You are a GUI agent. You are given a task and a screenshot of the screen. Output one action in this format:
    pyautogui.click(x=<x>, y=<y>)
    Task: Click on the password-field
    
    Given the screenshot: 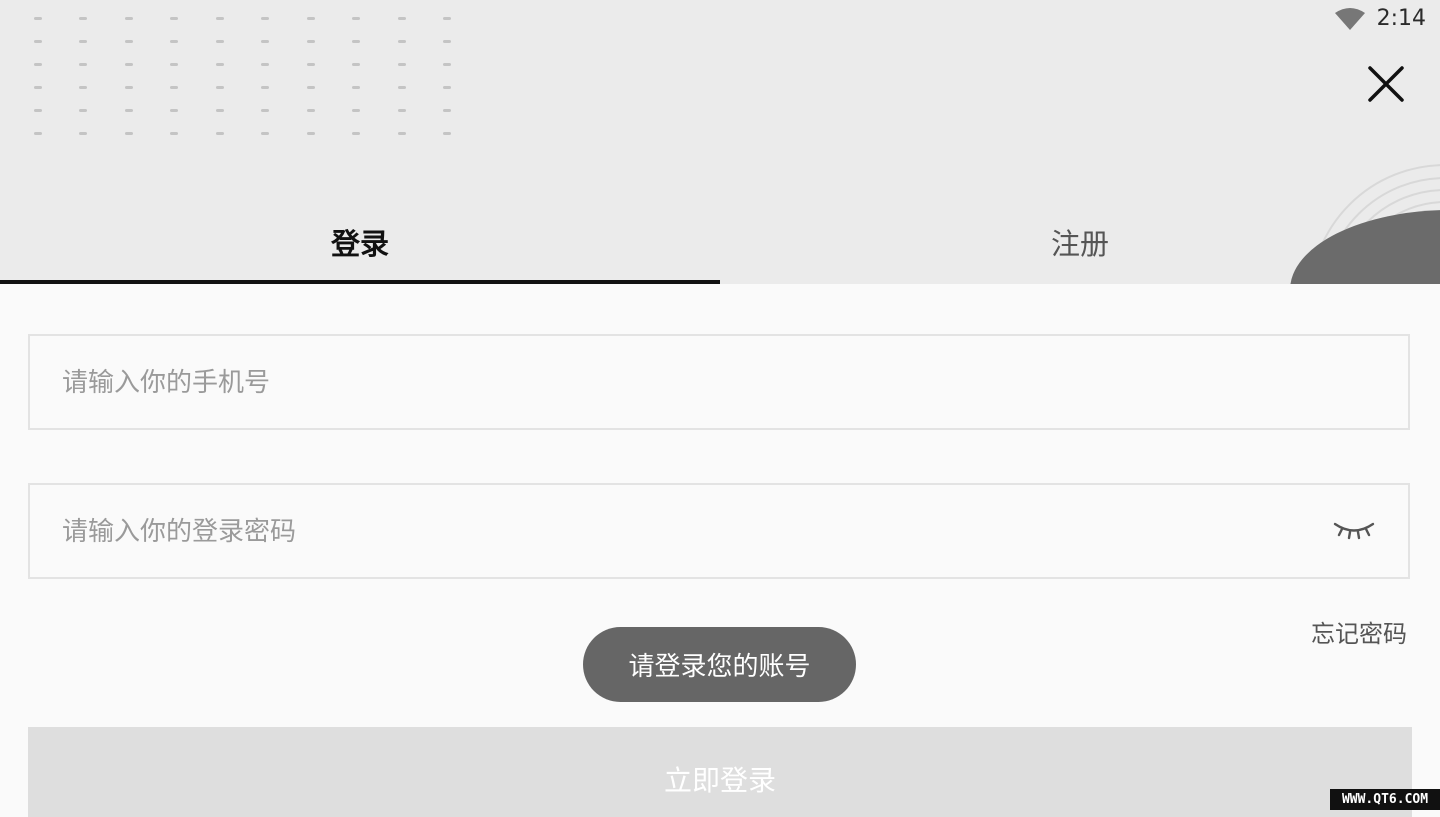 What is the action you would take?
    pyautogui.click(x=719, y=531)
    